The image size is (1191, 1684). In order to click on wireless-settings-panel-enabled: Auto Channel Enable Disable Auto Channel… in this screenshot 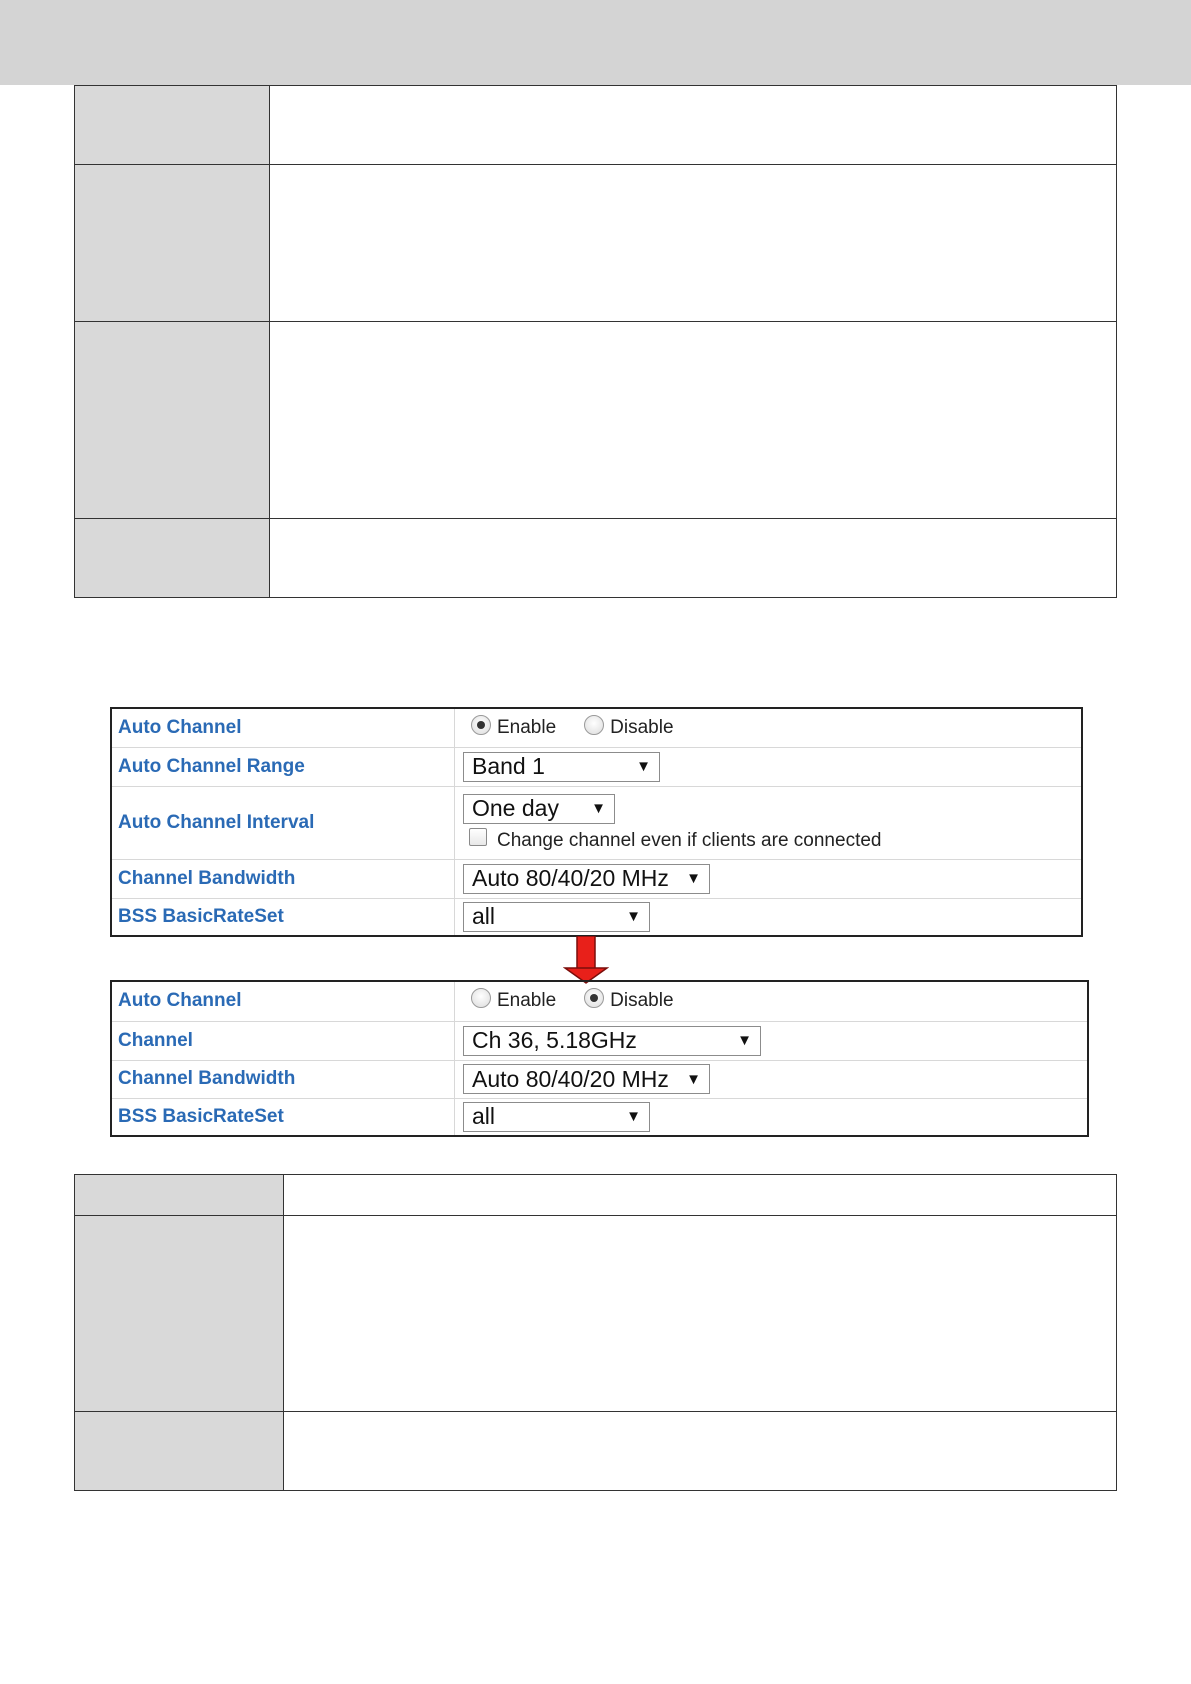, I will do `click(596, 822)`.